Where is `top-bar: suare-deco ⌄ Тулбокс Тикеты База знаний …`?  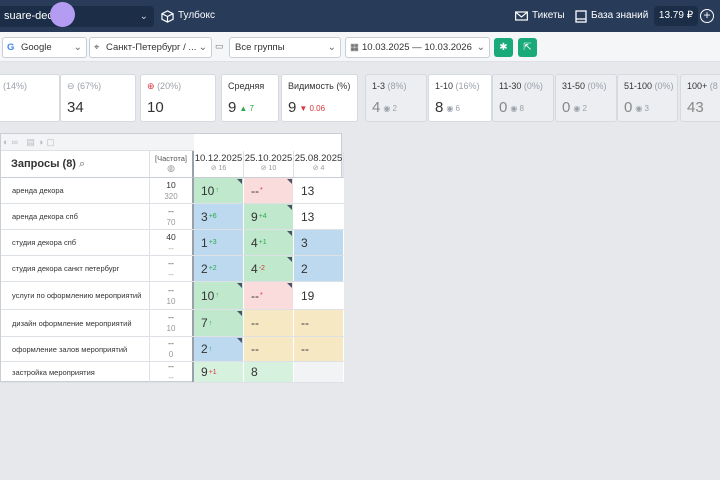
top-bar: suare-deco ⌄ Тулбокс Тикеты База знаний … is located at coordinates (360, 16).